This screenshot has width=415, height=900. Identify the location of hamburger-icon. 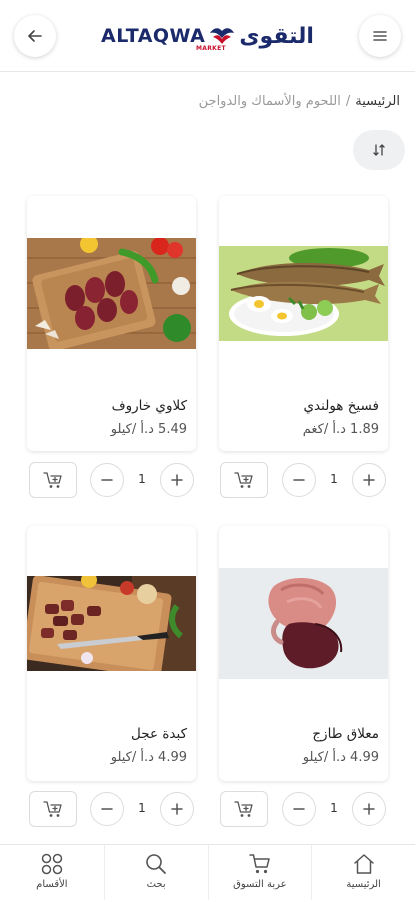
(380, 36).